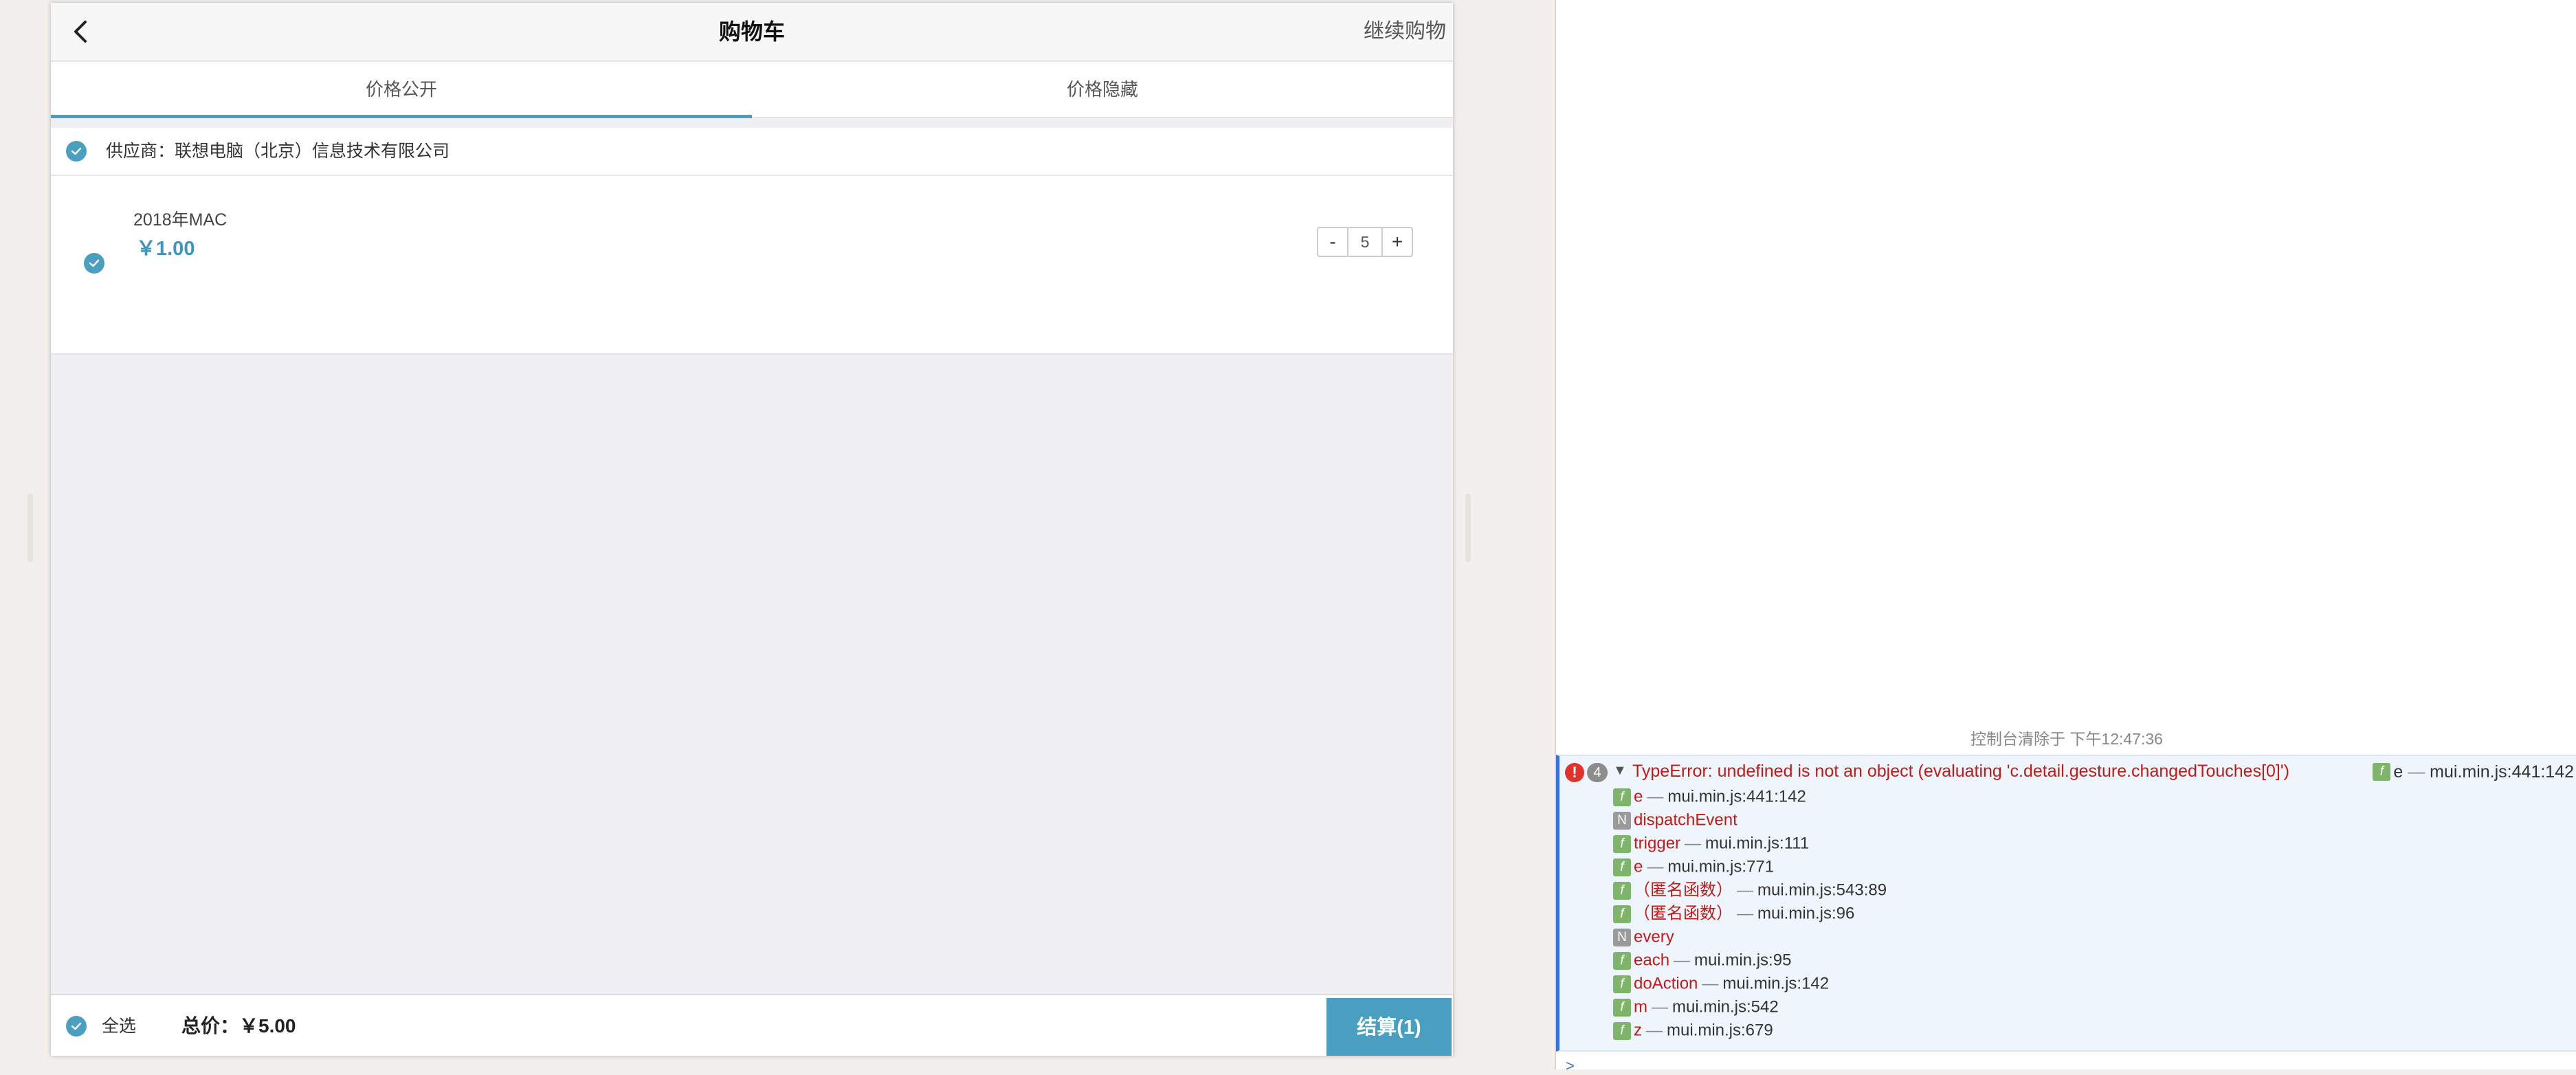  What do you see at coordinates (30, 528) in the screenshot?
I see `resize-handle-left` at bounding box center [30, 528].